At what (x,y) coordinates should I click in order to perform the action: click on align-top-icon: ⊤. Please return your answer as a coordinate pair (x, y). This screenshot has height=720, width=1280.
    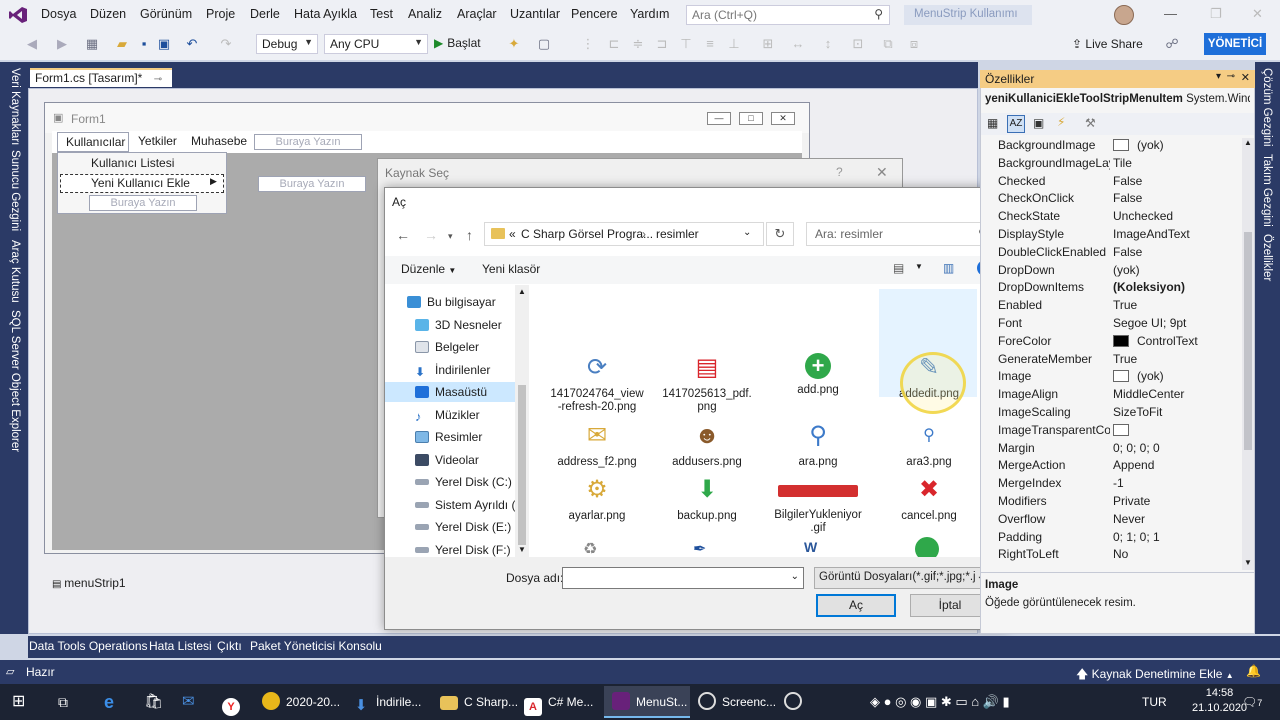
    Looking at the image, I should click on (686, 44).